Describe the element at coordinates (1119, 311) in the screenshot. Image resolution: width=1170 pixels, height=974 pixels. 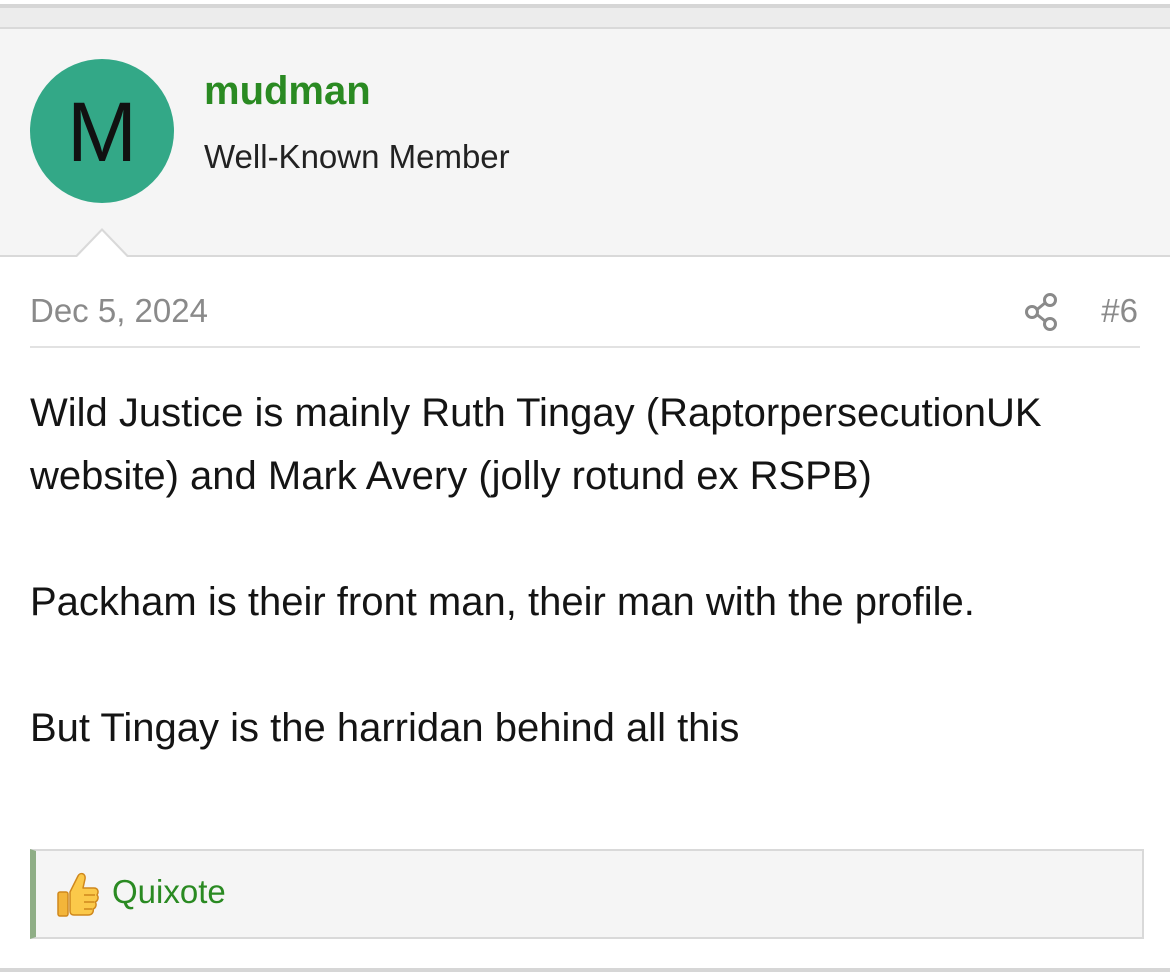
I see `post-number-link: #6` at that location.